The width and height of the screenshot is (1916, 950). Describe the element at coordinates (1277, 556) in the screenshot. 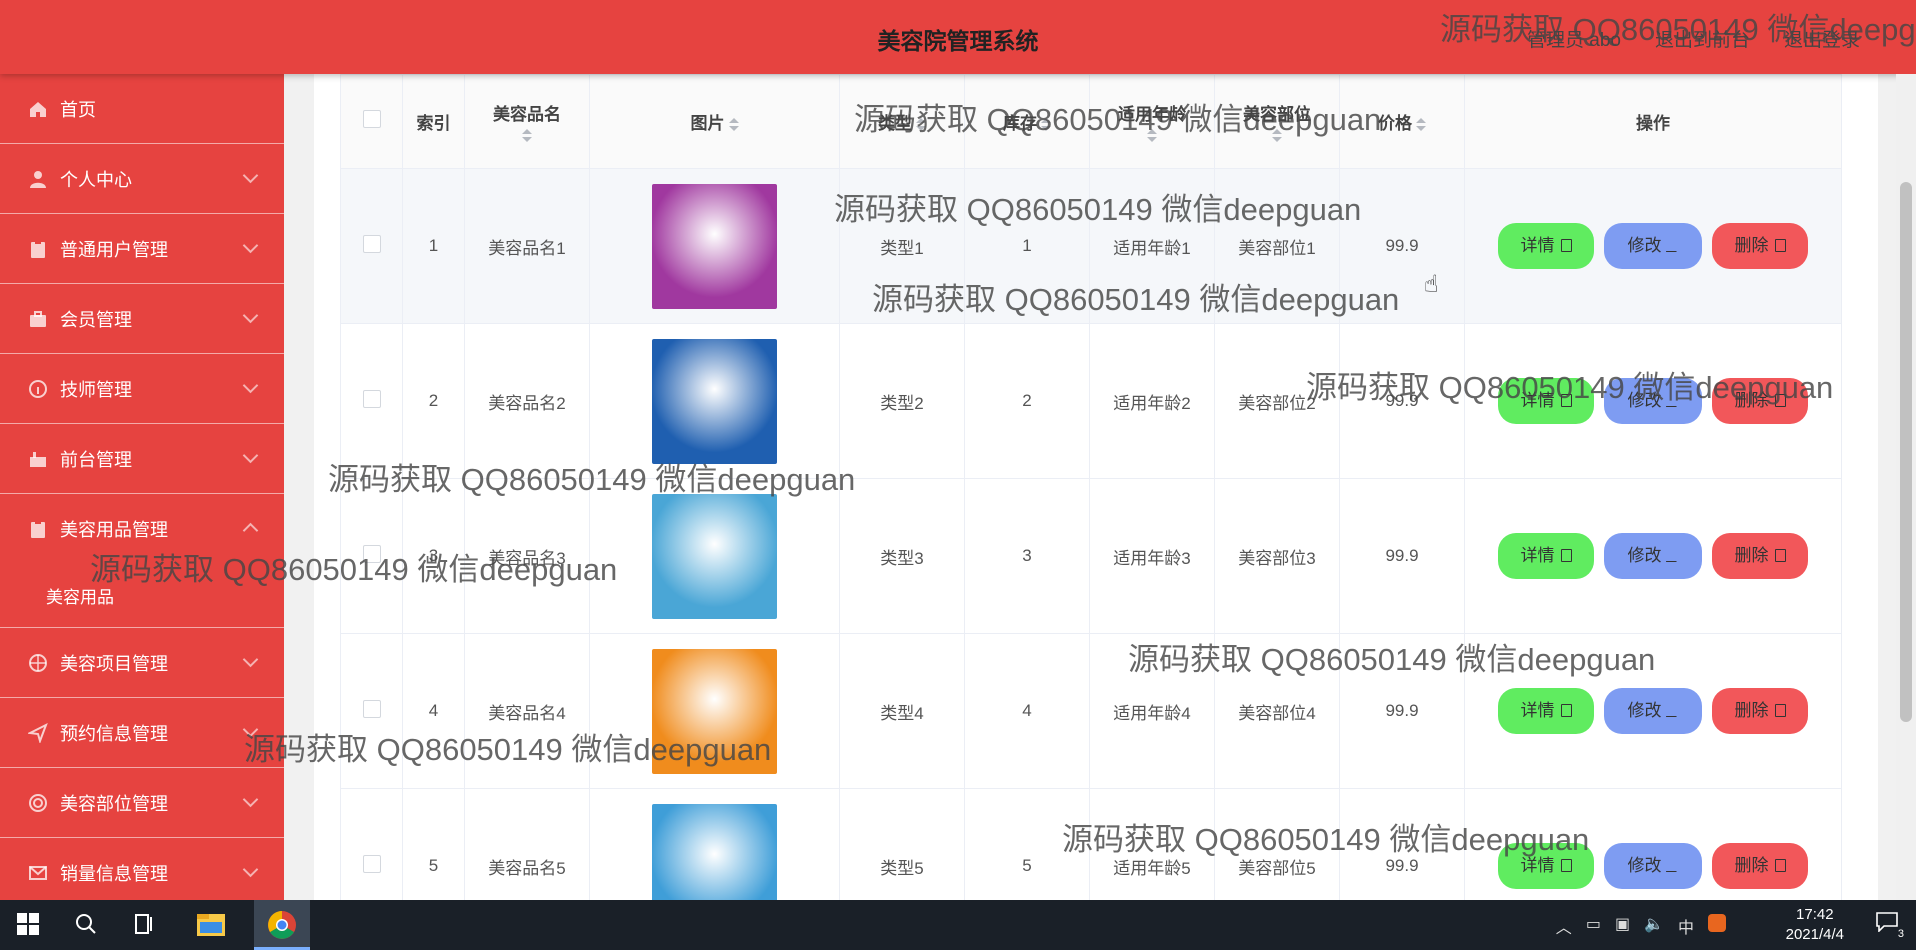

I see `cell-part: 美容部位3` at that location.